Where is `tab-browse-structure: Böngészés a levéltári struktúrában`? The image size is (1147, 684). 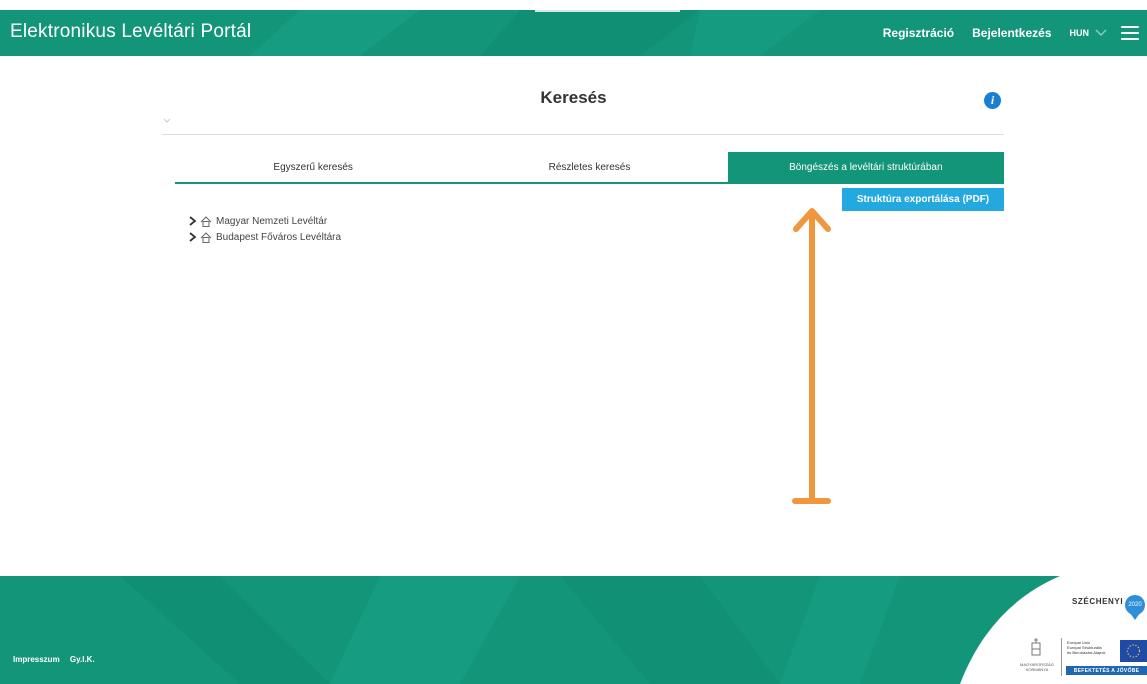
tab-browse-structure: Böngészés a levéltári struktúrában is located at coordinates (865, 167).